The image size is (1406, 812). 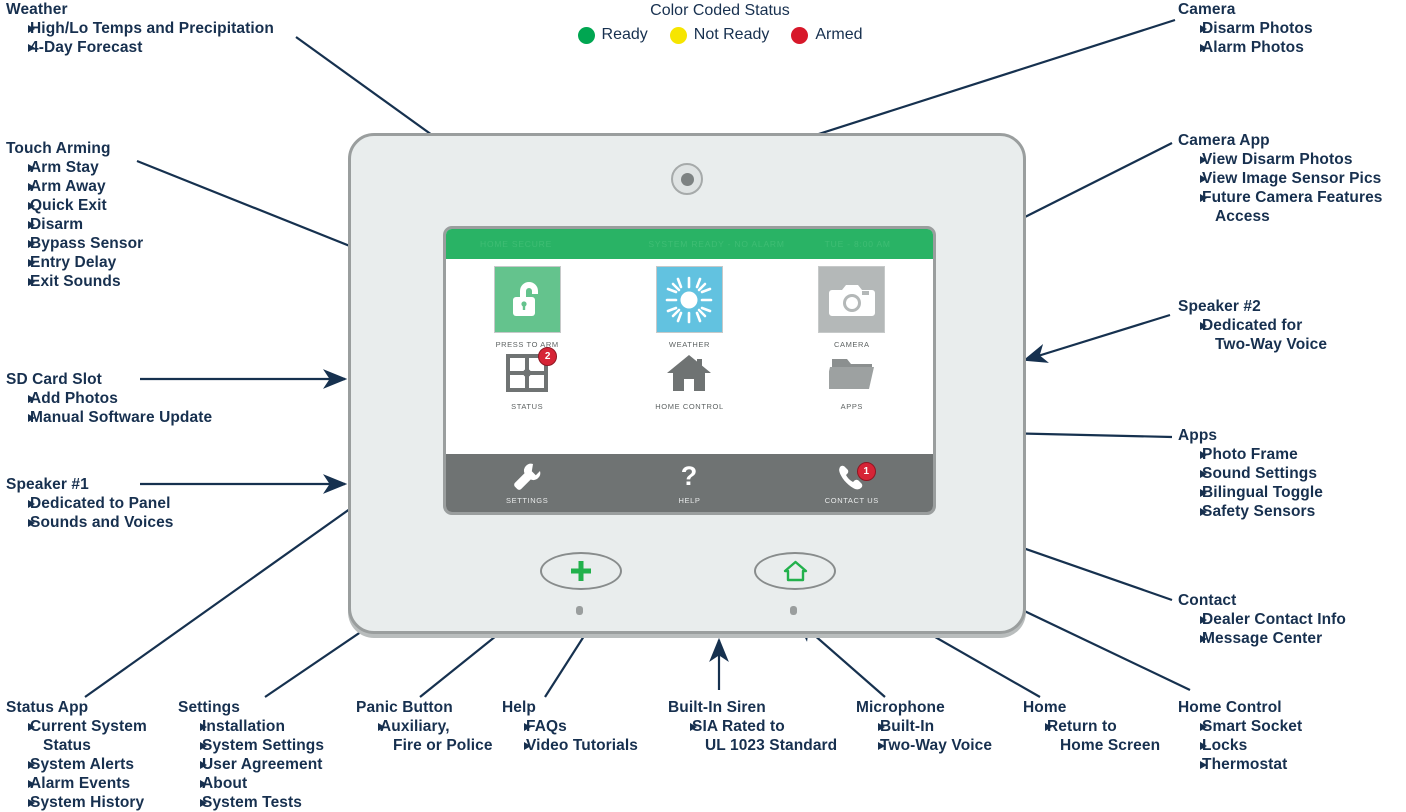 What do you see at coordinates (251, 783) in the screenshot?
I see `annotation-item: About` at bounding box center [251, 783].